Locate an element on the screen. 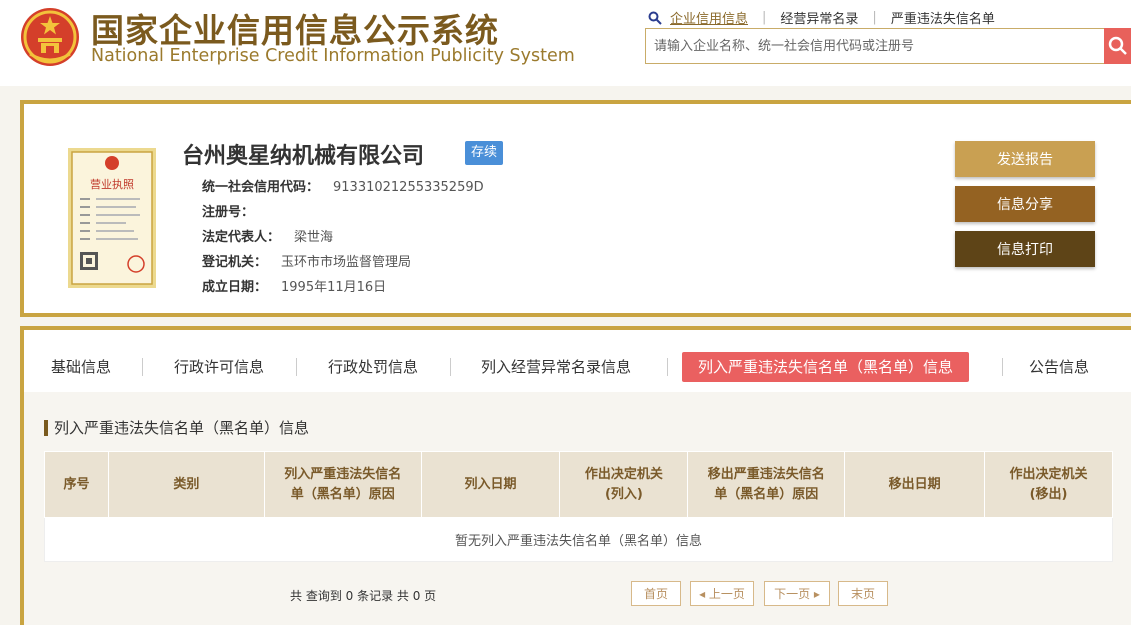  tab-admin-license: 行政许可信息 is located at coordinates (219, 367).